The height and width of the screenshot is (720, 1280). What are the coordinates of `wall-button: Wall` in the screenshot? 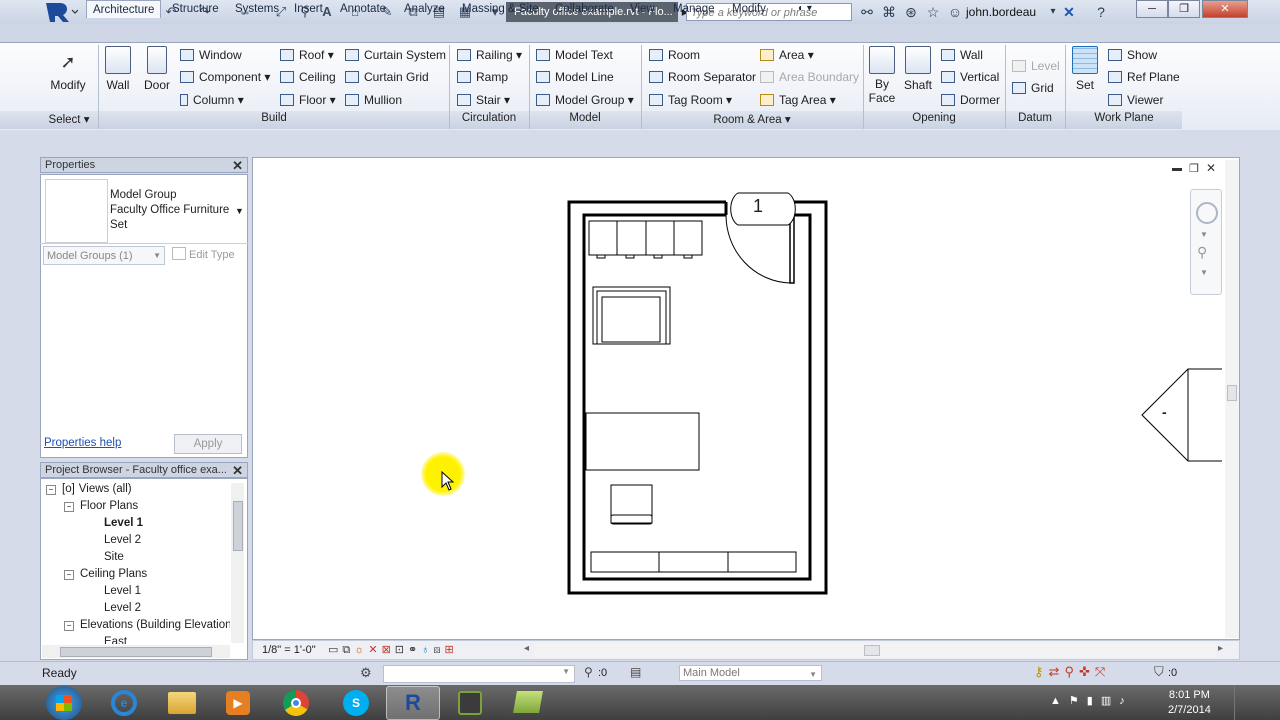 It's located at (118, 69).